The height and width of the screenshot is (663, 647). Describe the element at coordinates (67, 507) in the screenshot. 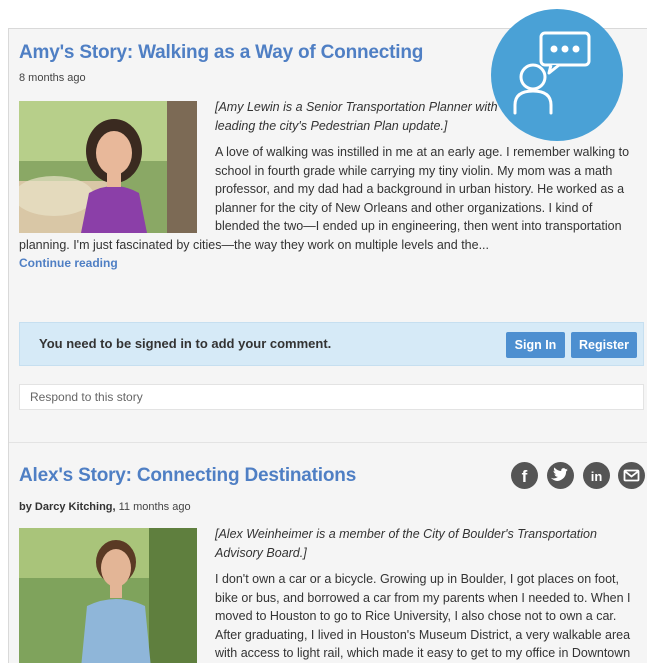

I see `author-name: by Darcy Kitching,` at that location.